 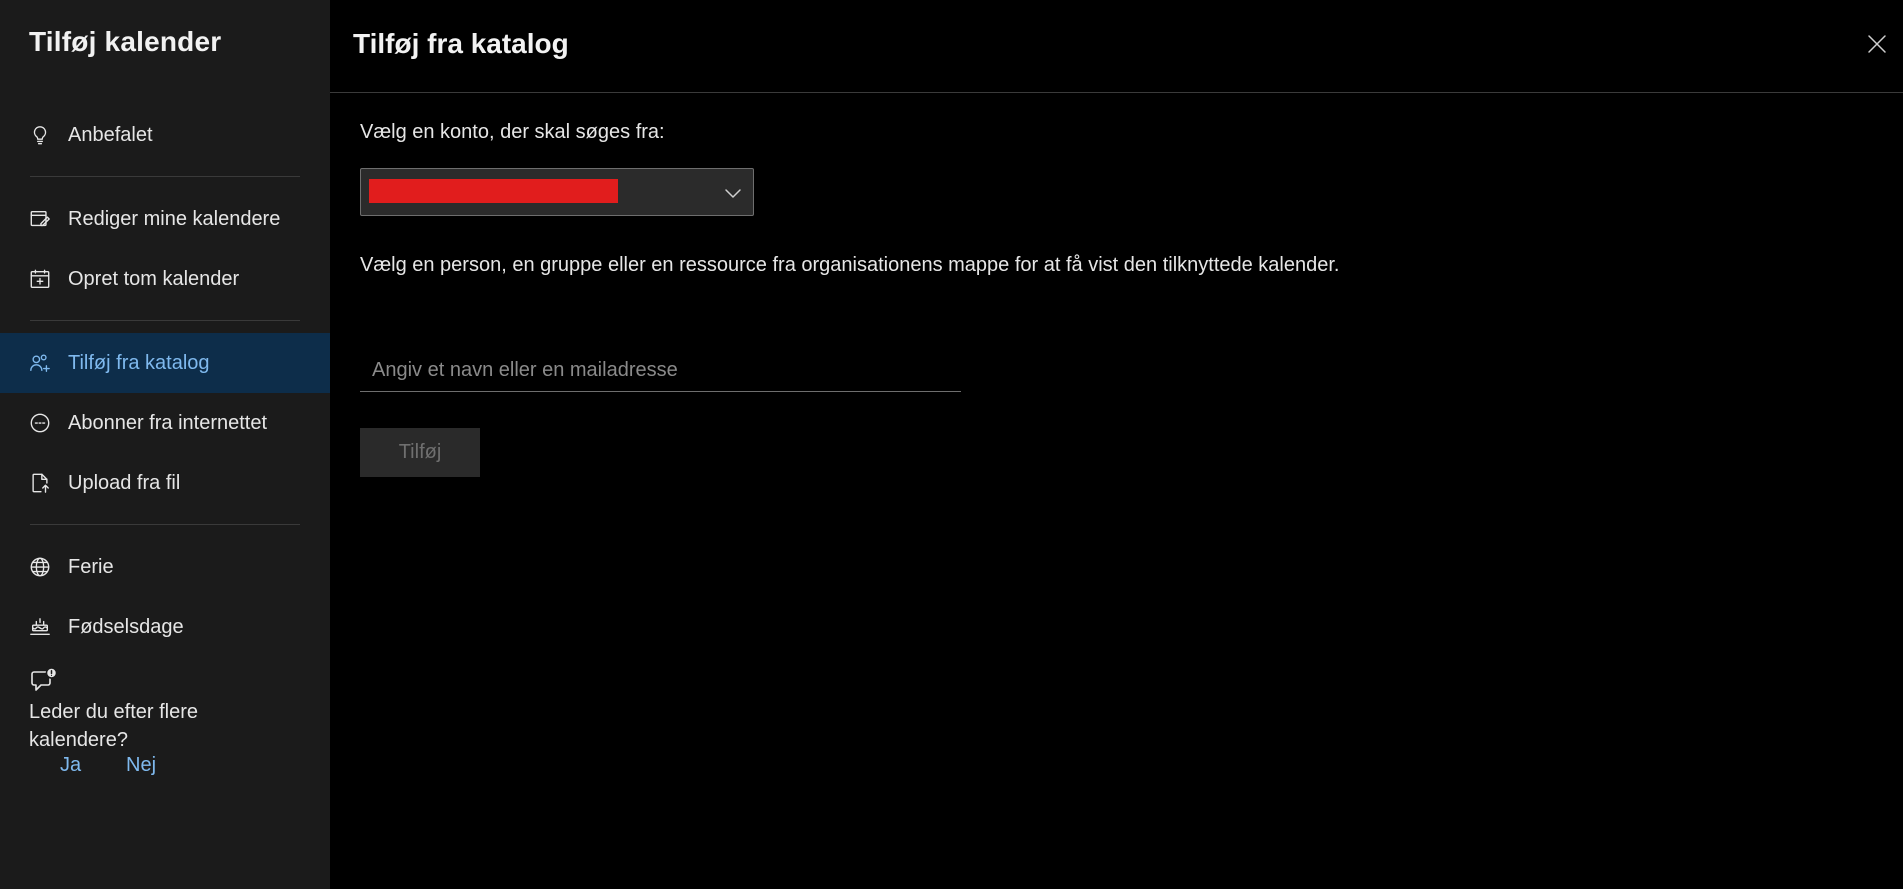 I want to click on sidebar-item-edit-calendars: Rediger mine kalendere, so click(x=165, y=219).